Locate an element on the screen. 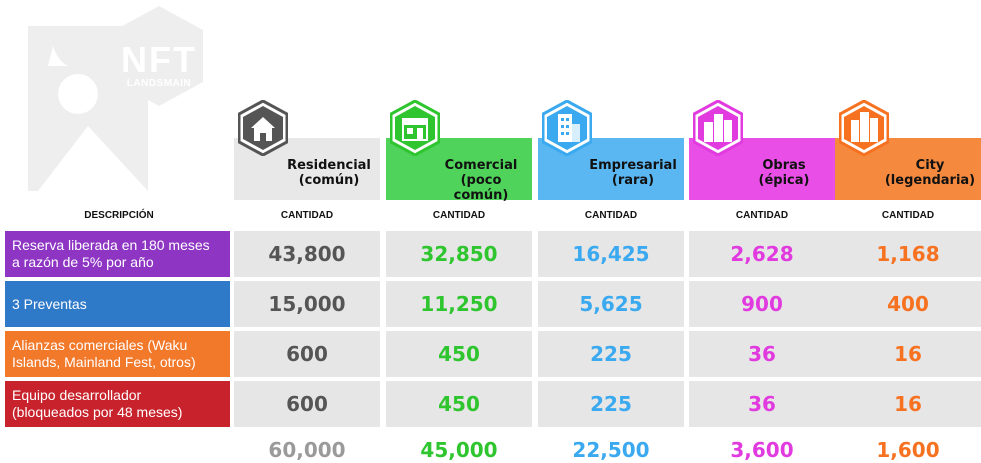  nft-landsmain-logo: NFT LANDSMAIN is located at coordinates (118, 101).